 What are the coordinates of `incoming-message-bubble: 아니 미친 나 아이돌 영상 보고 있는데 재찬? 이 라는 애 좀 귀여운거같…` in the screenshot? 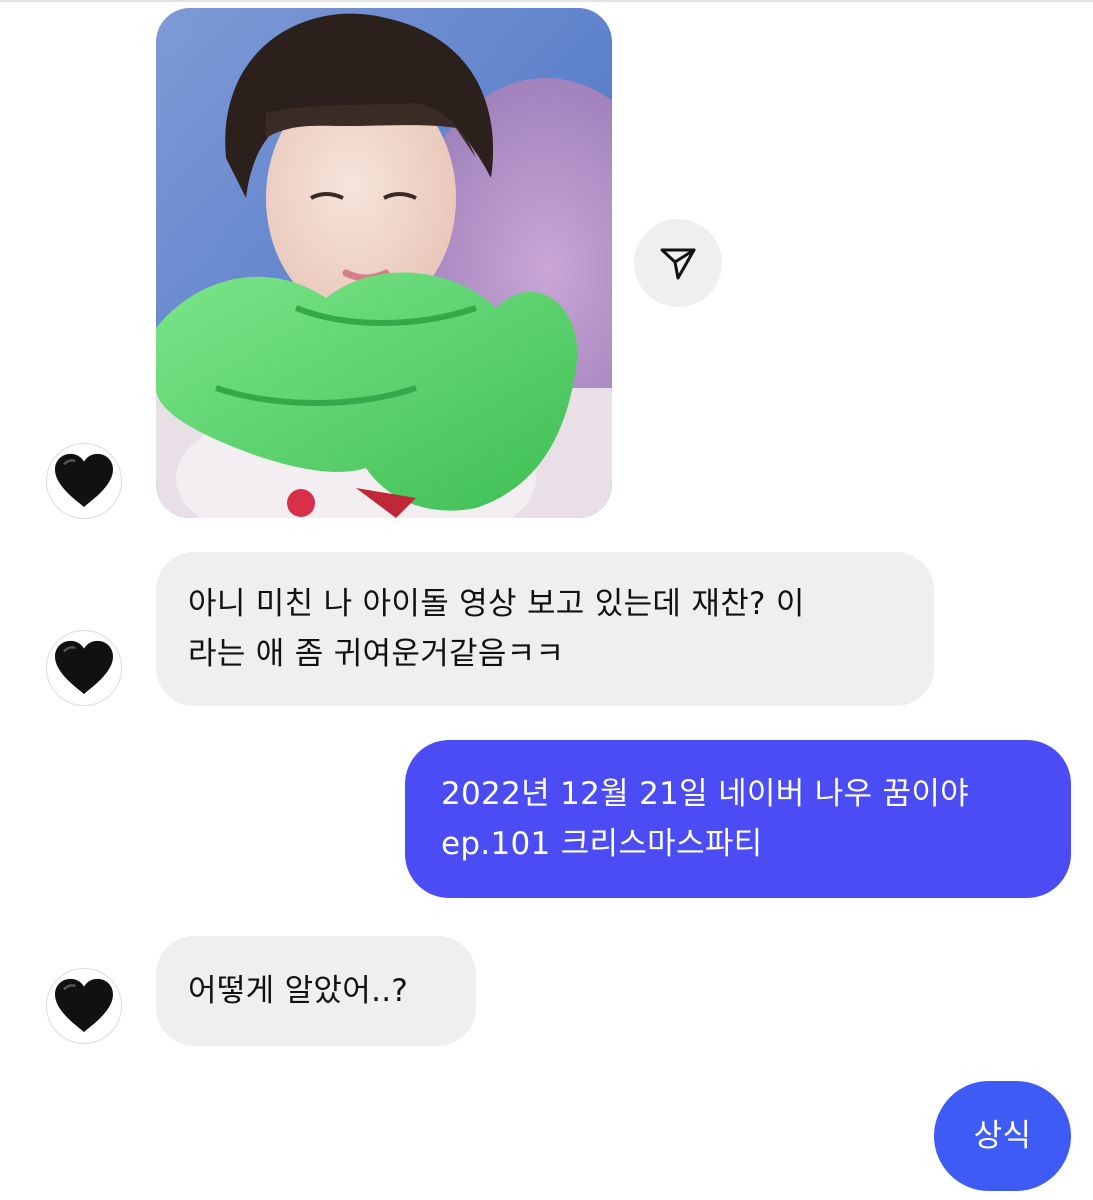 It's located at (545, 629).